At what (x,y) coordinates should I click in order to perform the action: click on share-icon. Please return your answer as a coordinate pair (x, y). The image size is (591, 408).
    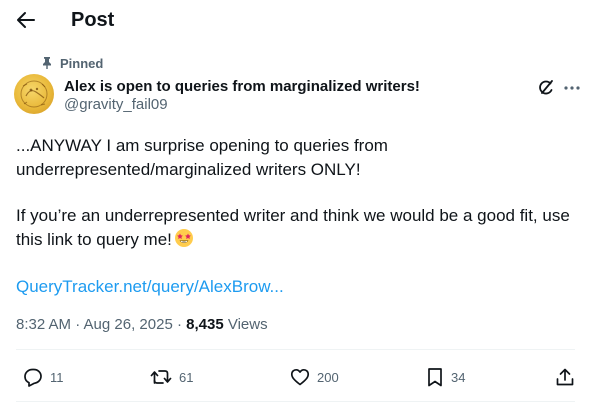
    Looking at the image, I should click on (565, 377).